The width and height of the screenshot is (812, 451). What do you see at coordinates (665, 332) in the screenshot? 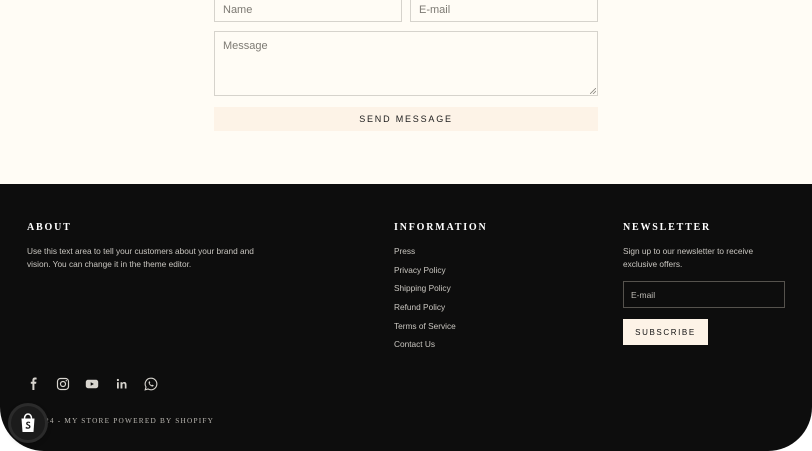
I see `subscribe-button: SUBSCRIBE` at bounding box center [665, 332].